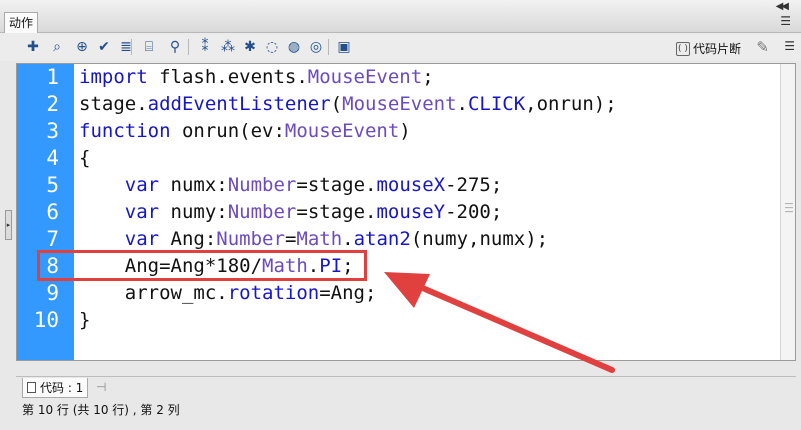  Describe the element at coordinates (682, 48) in the screenshot. I see `code-snippets-icon: ( )` at that location.